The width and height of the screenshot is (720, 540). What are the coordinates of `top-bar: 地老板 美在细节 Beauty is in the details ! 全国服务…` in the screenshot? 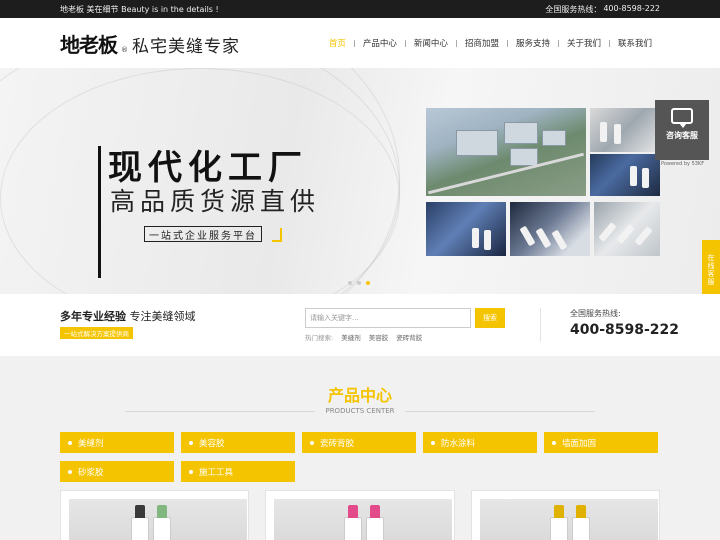 It's located at (360, 9).